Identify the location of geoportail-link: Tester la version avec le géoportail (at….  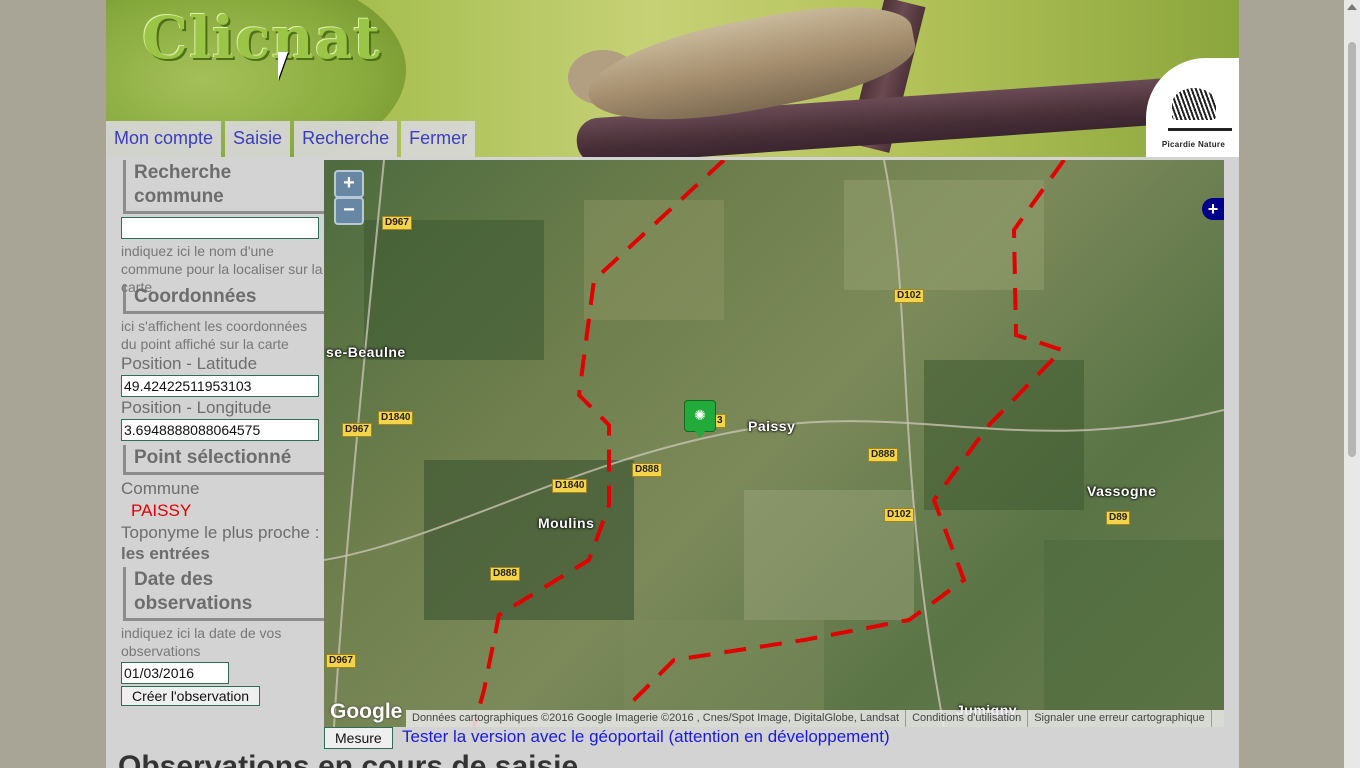
(646, 737).